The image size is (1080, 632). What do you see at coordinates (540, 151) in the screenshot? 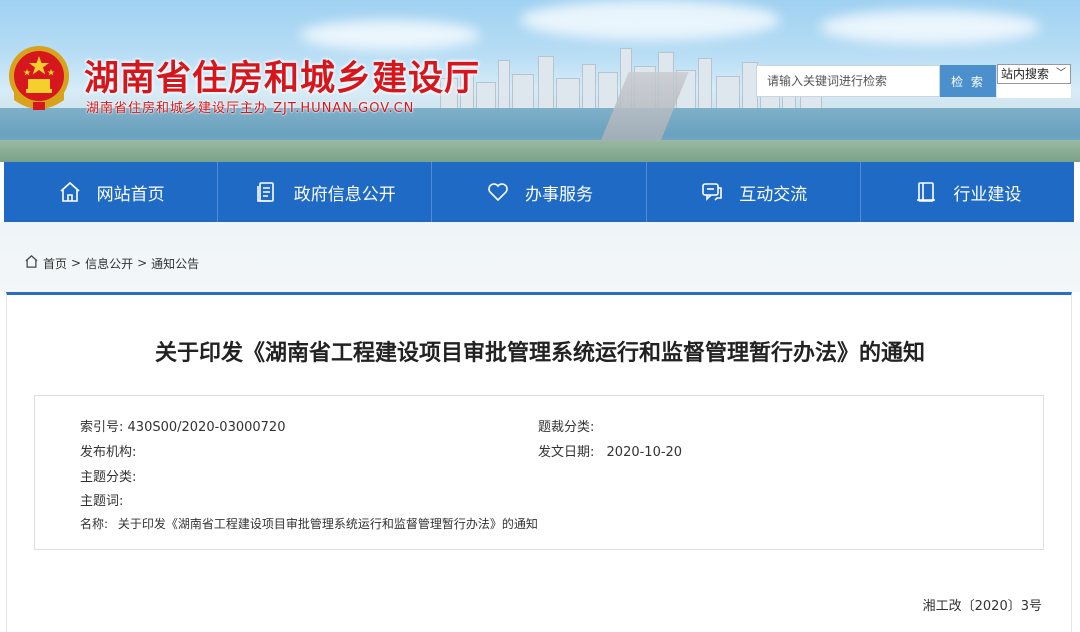
I see `banner-greenbelt` at bounding box center [540, 151].